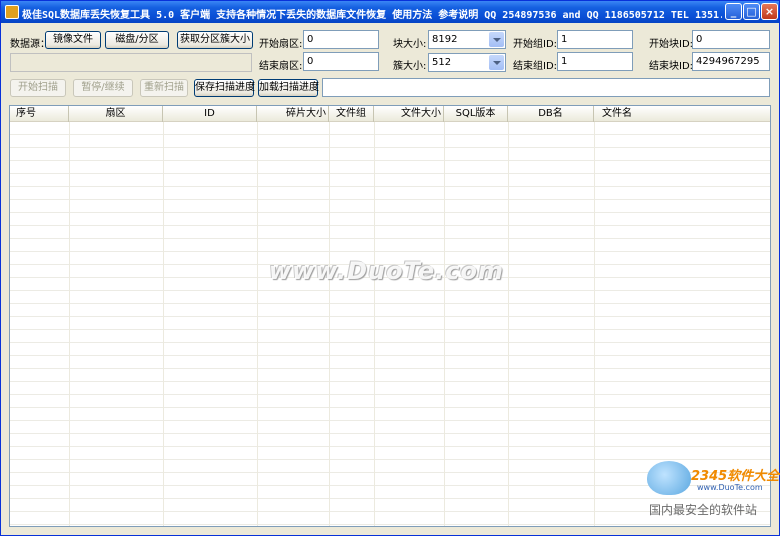  Describe the element at coordinates (731, 39) in the screenshot. I see `start-block-input: 0` at that location.